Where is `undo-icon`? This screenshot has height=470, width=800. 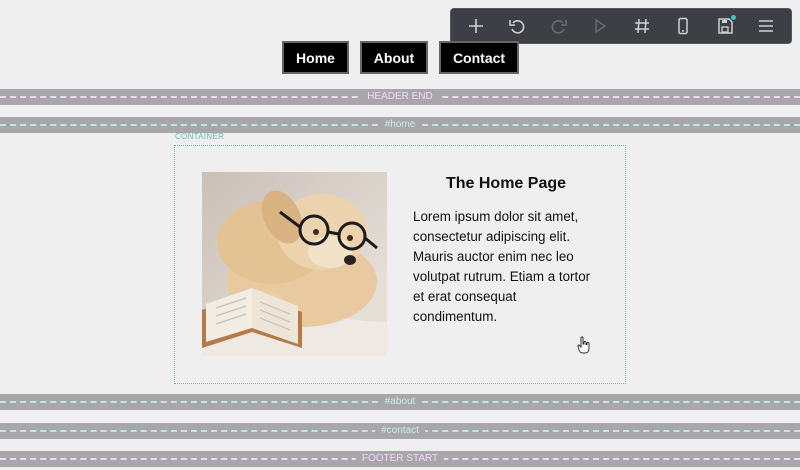 undo-icon is located at coordinates (517, 27).